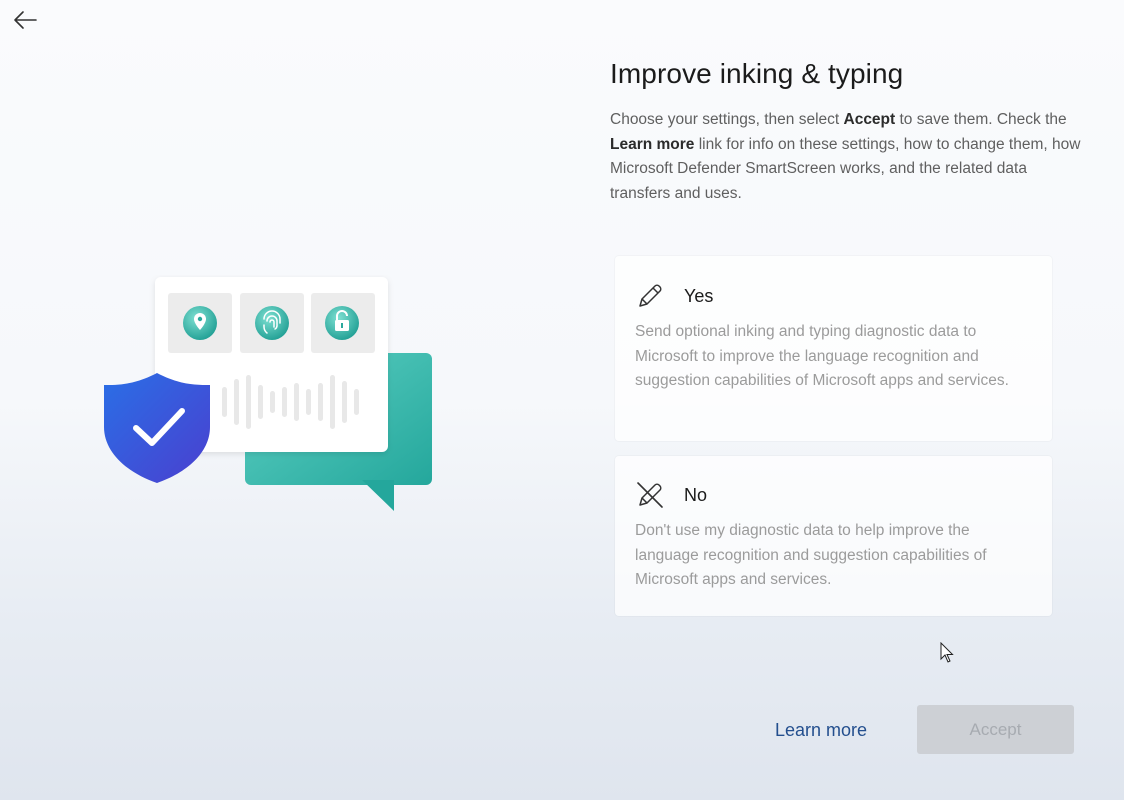  Describe the element at coordinates (981, 119) in the screenshot. I see `description-text-2: to save them. Check the` at that location.